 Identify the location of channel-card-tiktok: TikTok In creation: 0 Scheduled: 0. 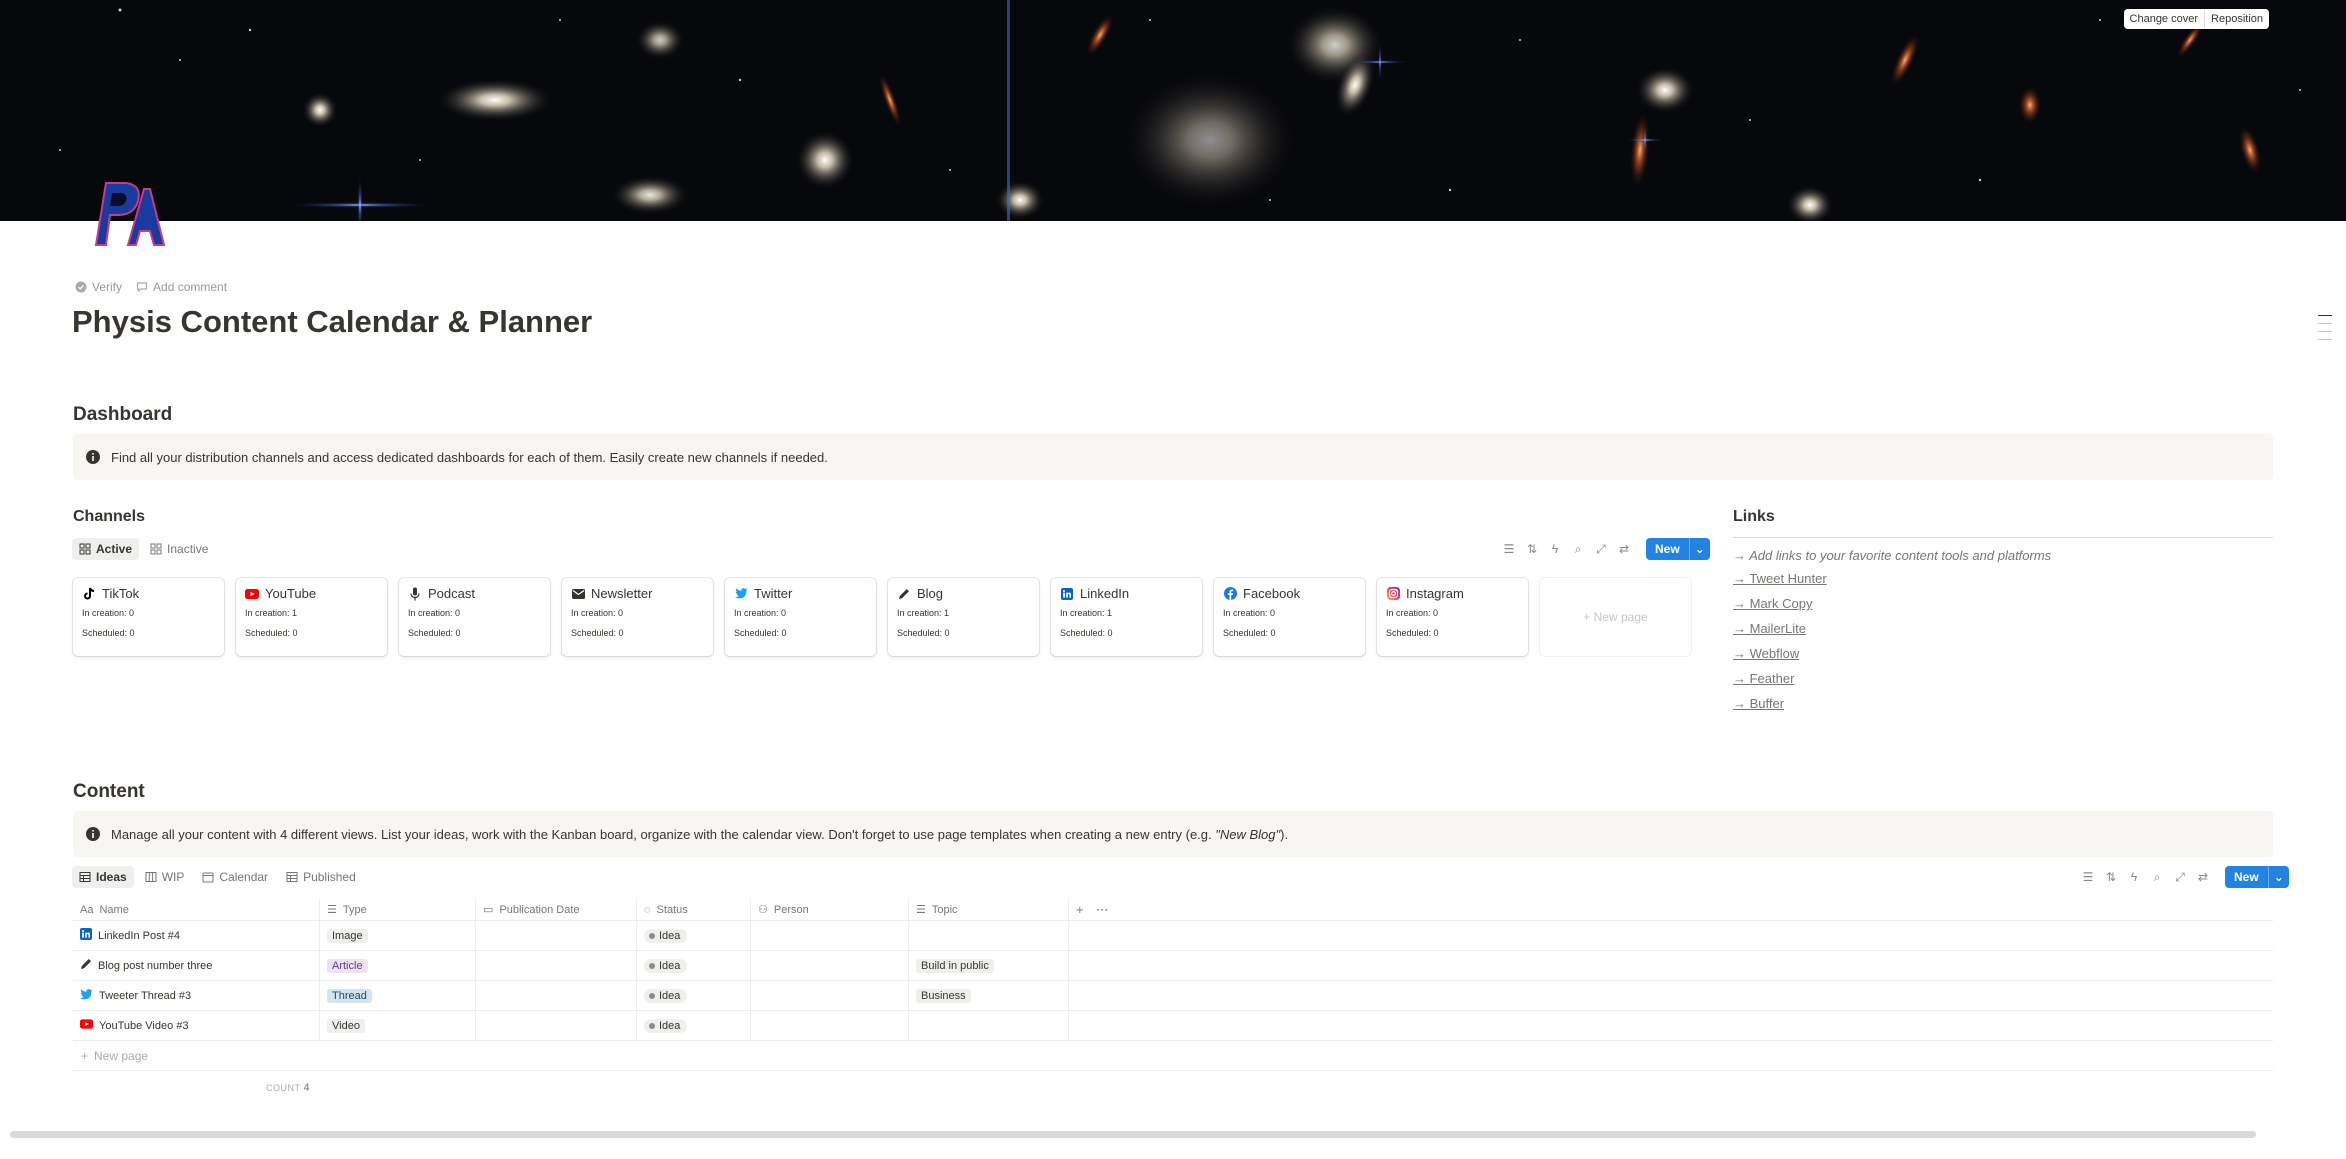
(148, 617).